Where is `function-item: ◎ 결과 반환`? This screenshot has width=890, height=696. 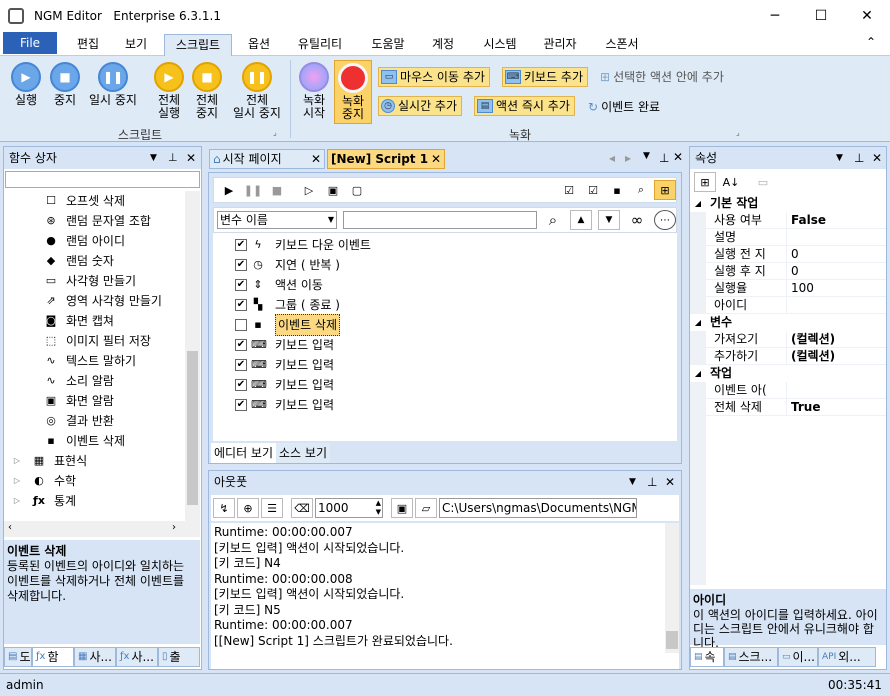
function-item: ◎ 결과 반환 is located at coordinates (114, 421).